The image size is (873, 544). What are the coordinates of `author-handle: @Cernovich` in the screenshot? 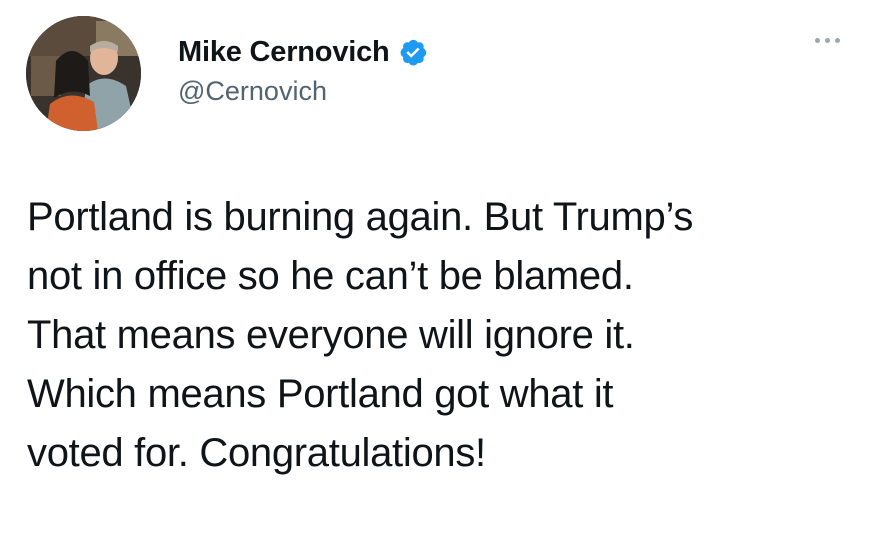 It's located at (303, 91).